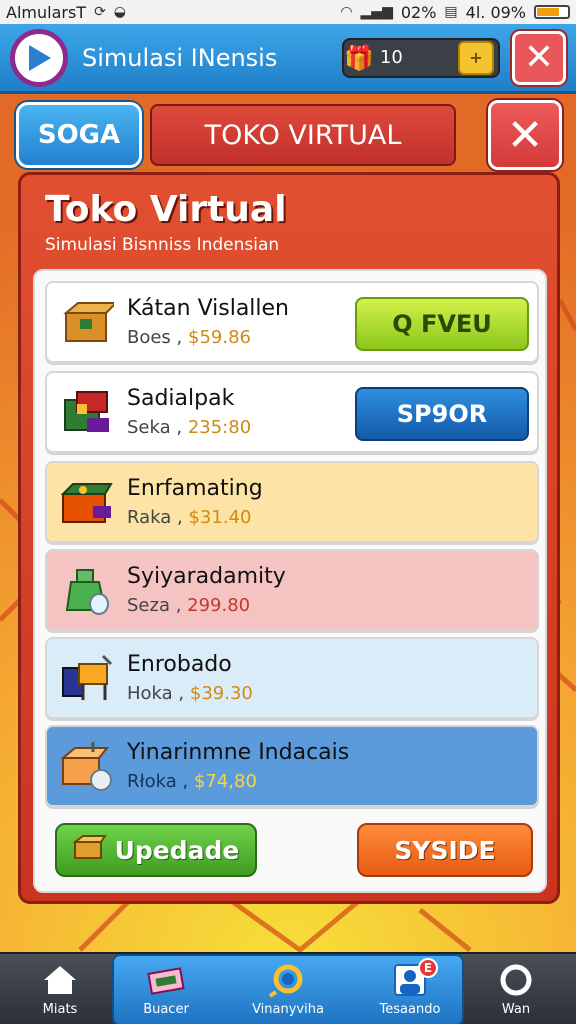  I want to click on item-price: $31.40, so click(220, 517).